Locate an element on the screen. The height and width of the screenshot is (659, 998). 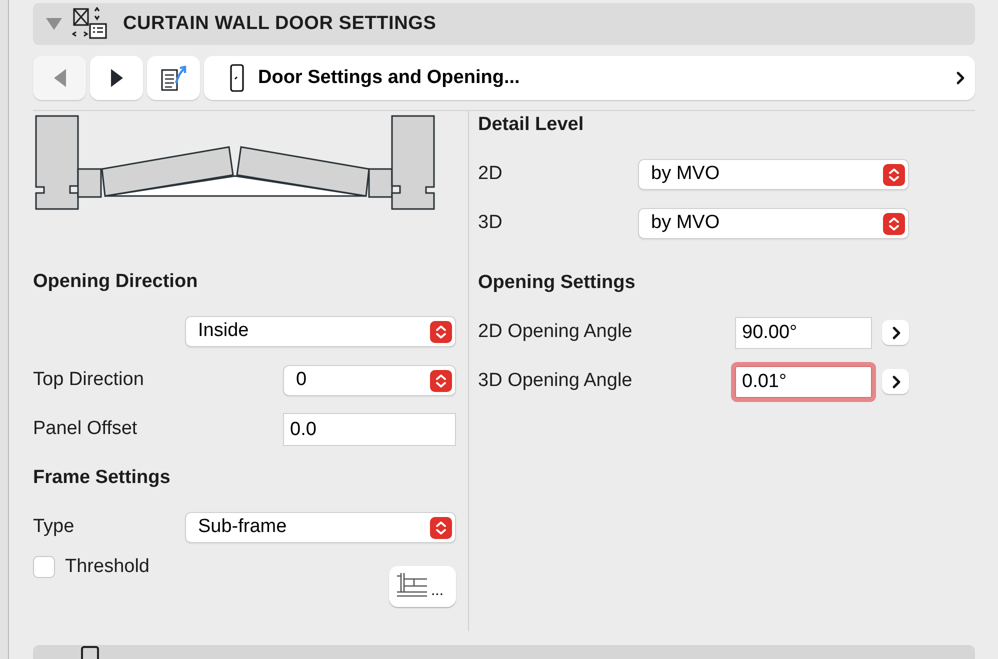
forward-button is located at coordinates (116, 78).